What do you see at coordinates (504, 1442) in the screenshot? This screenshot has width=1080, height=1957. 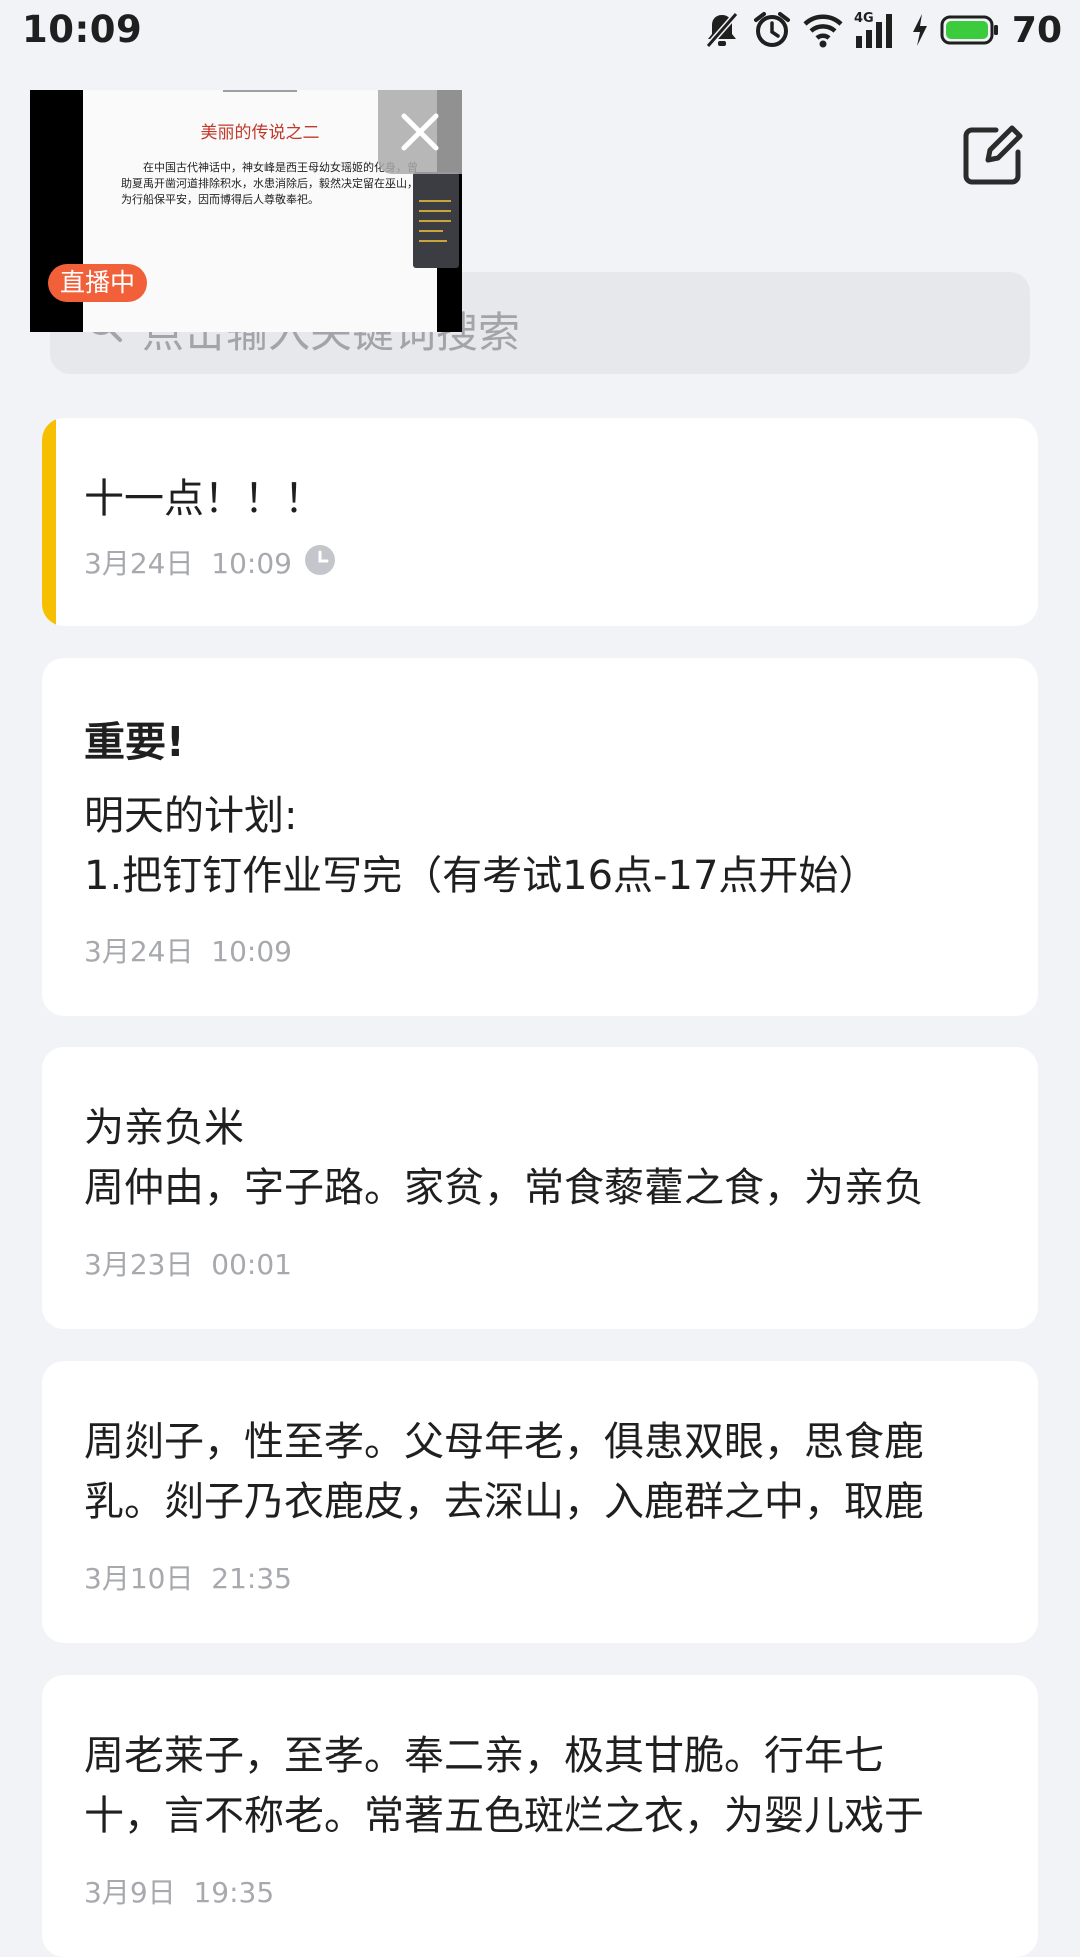 I see `note-text-line: 周剡子，性至孝。父母年老，俱患双眼，思食鹿` at bounding box center [504, 1442].